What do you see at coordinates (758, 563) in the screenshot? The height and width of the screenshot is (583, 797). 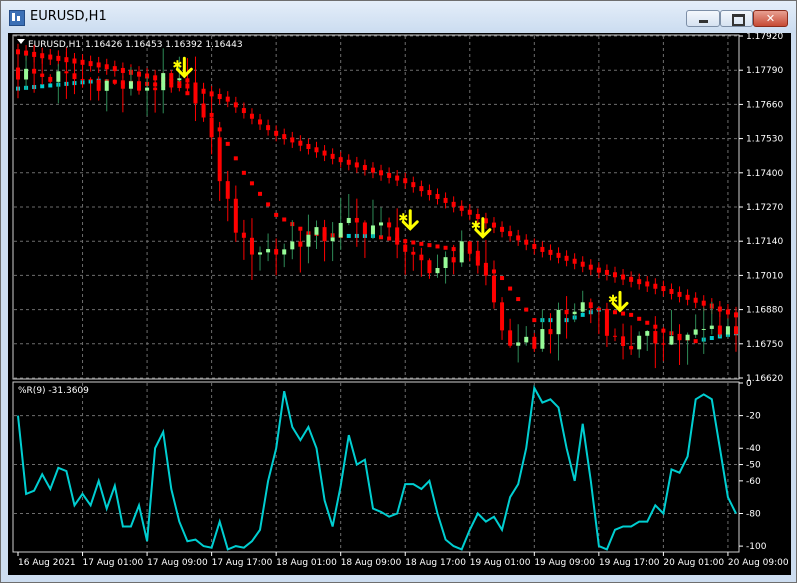 I see `time-tick-label: 20 Aug 09:00` at bounding box center [758, 563].